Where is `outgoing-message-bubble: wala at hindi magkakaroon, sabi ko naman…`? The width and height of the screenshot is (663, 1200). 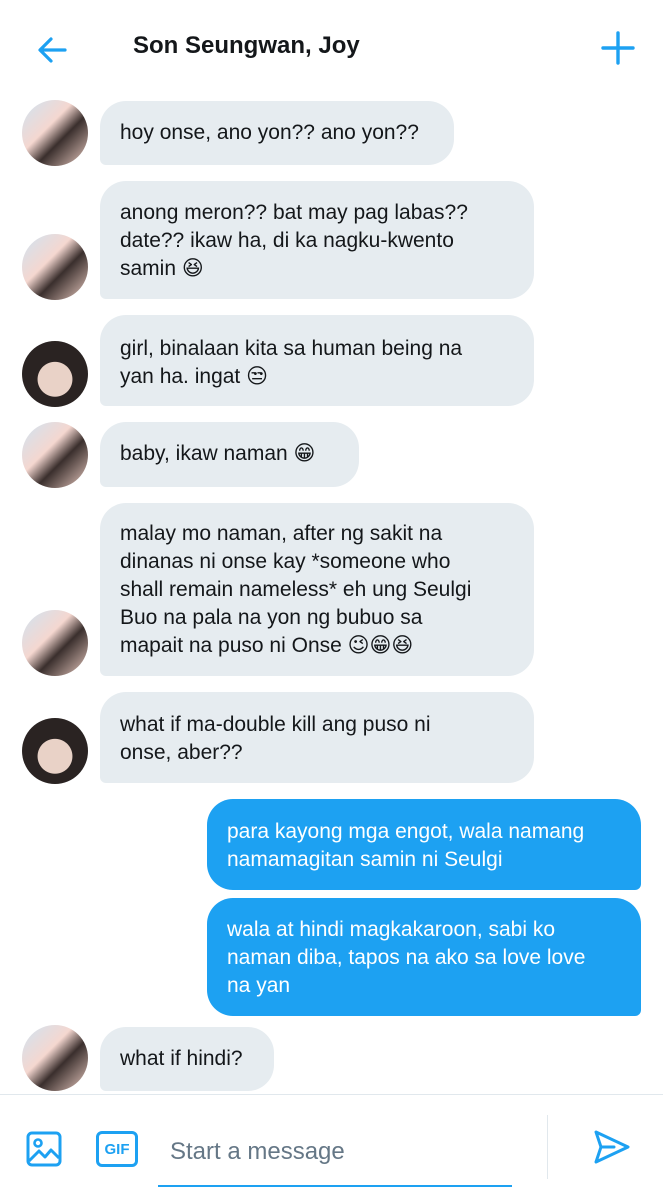
outgoing-message-bubble: wala at hindi magkakaroon, sabi ko naman… is located at coordinates (424, 957).